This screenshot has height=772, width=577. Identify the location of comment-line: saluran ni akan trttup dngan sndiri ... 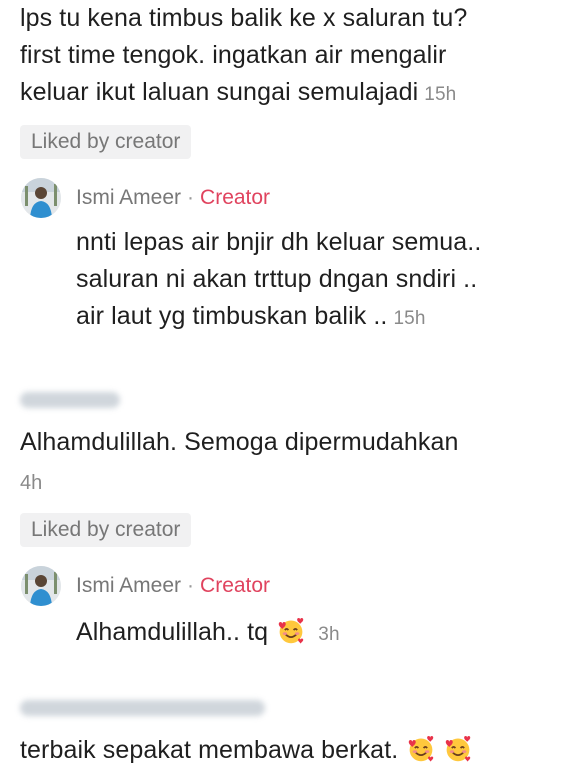
(277, 279).